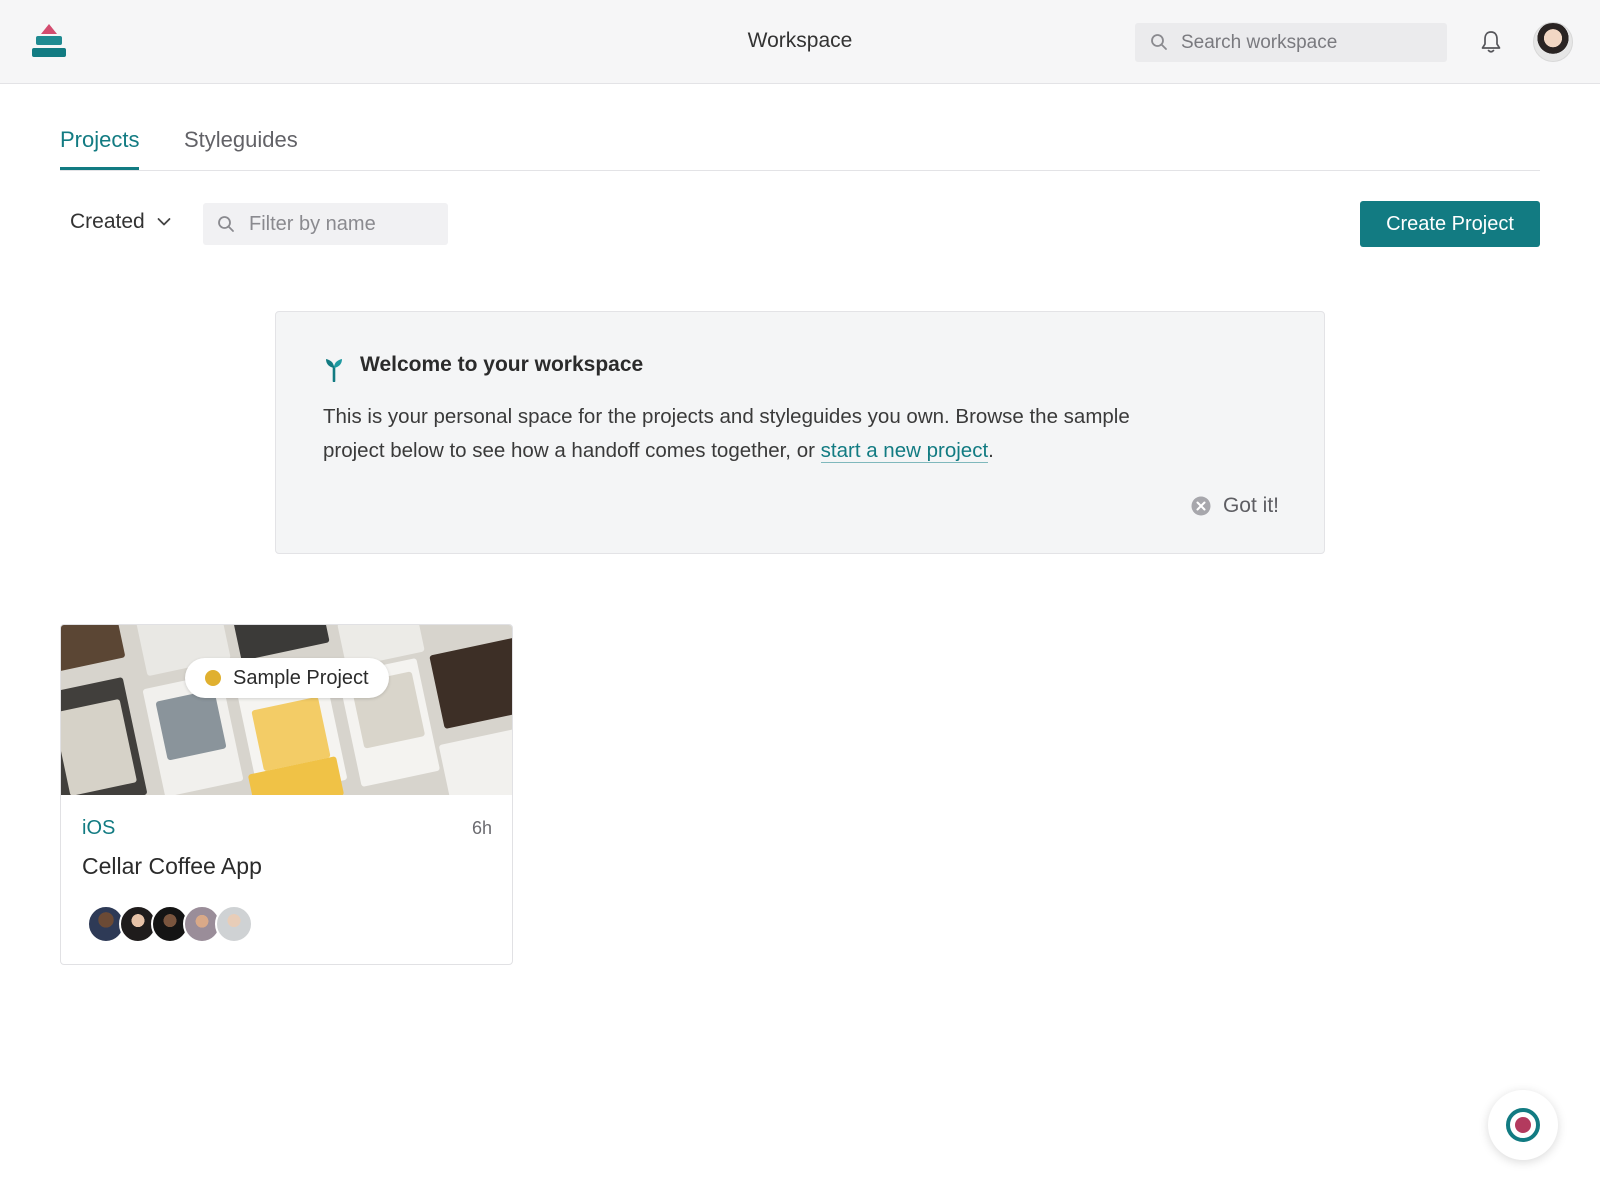 This screenshot has width=1600, height=1200. I want to click on close-circle-icon, so click(1201, 506).